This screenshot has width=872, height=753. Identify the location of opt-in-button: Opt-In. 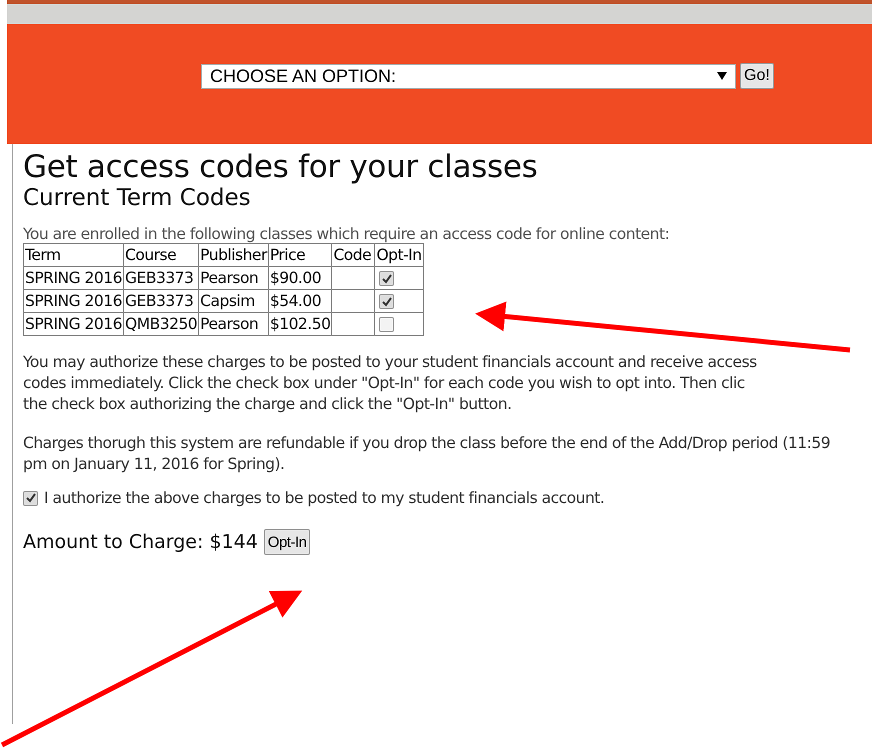
(287, 542).